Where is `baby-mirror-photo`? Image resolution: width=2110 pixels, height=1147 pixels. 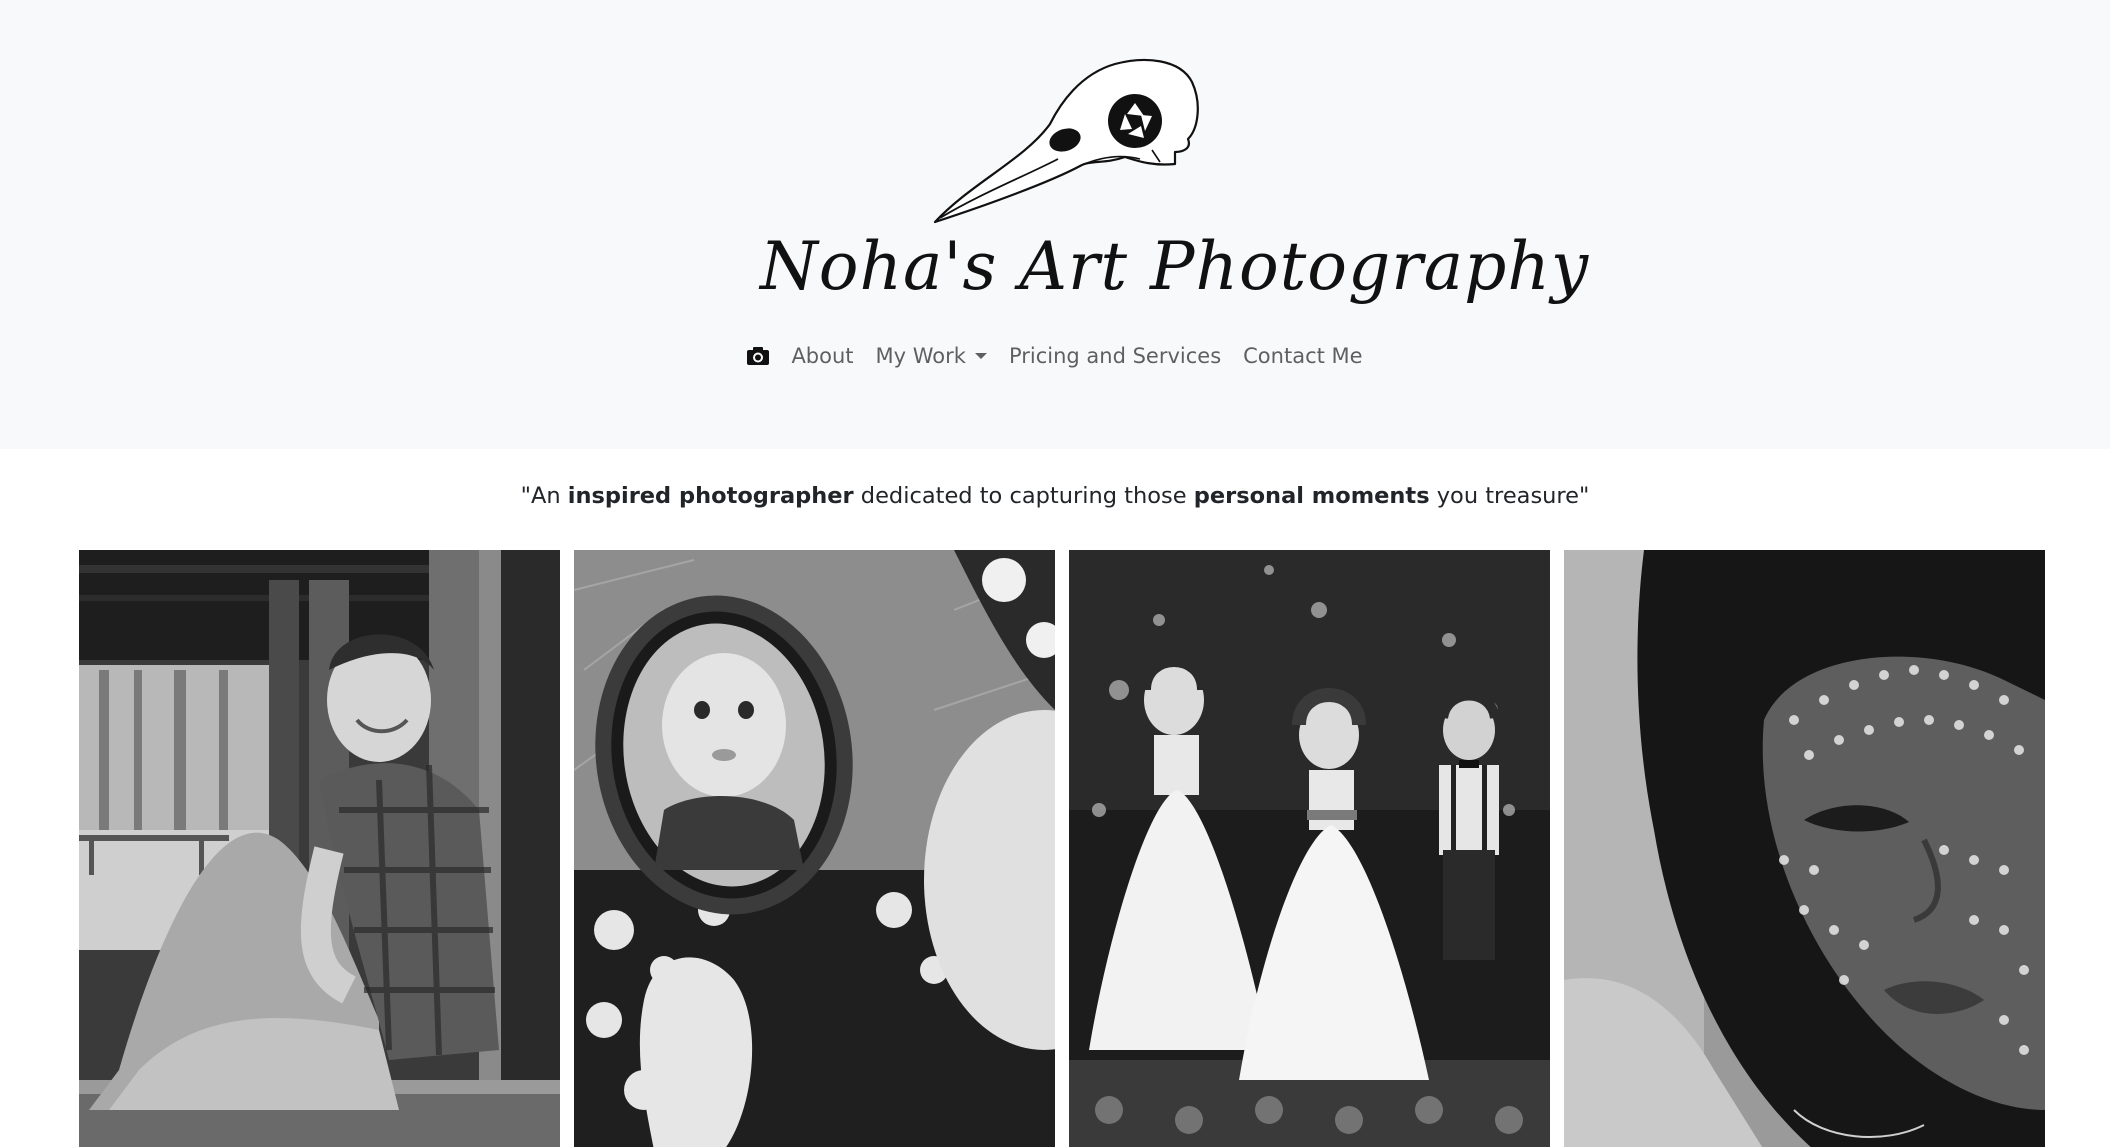
baby-mirror-photo is located at coordinates (814, 848).